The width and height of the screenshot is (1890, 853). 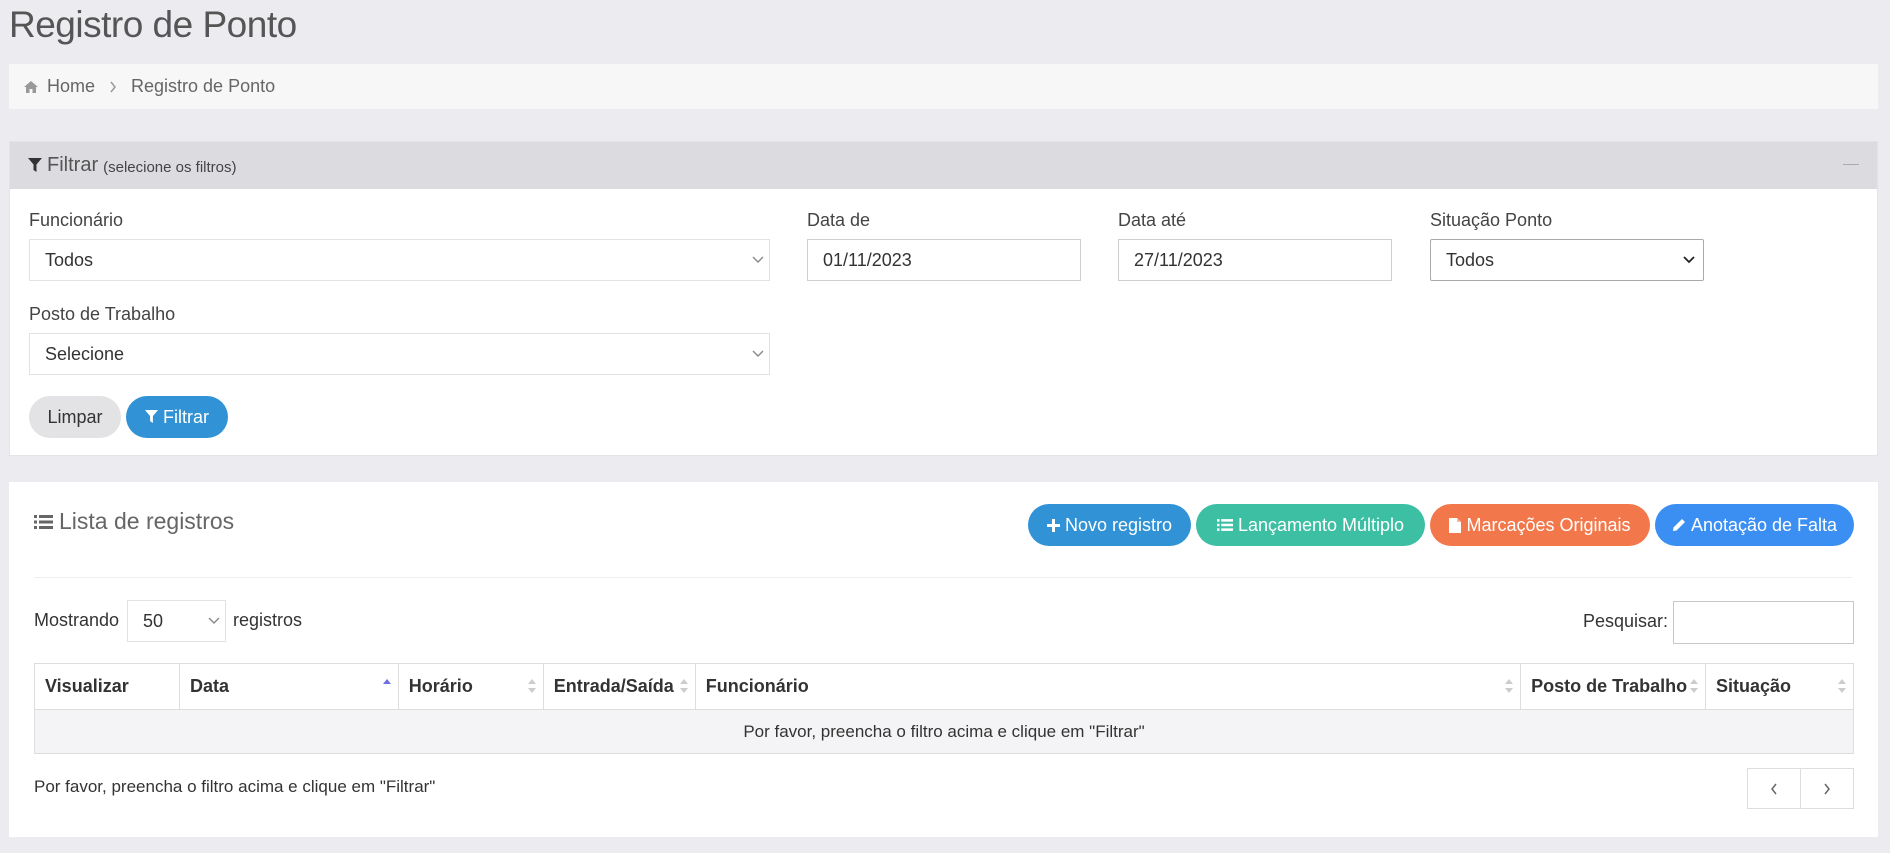 What do you see at coordinates (73, 165) in the screenshot?
I see `filter-title: Filtrar` at bounding box center [73, 165].